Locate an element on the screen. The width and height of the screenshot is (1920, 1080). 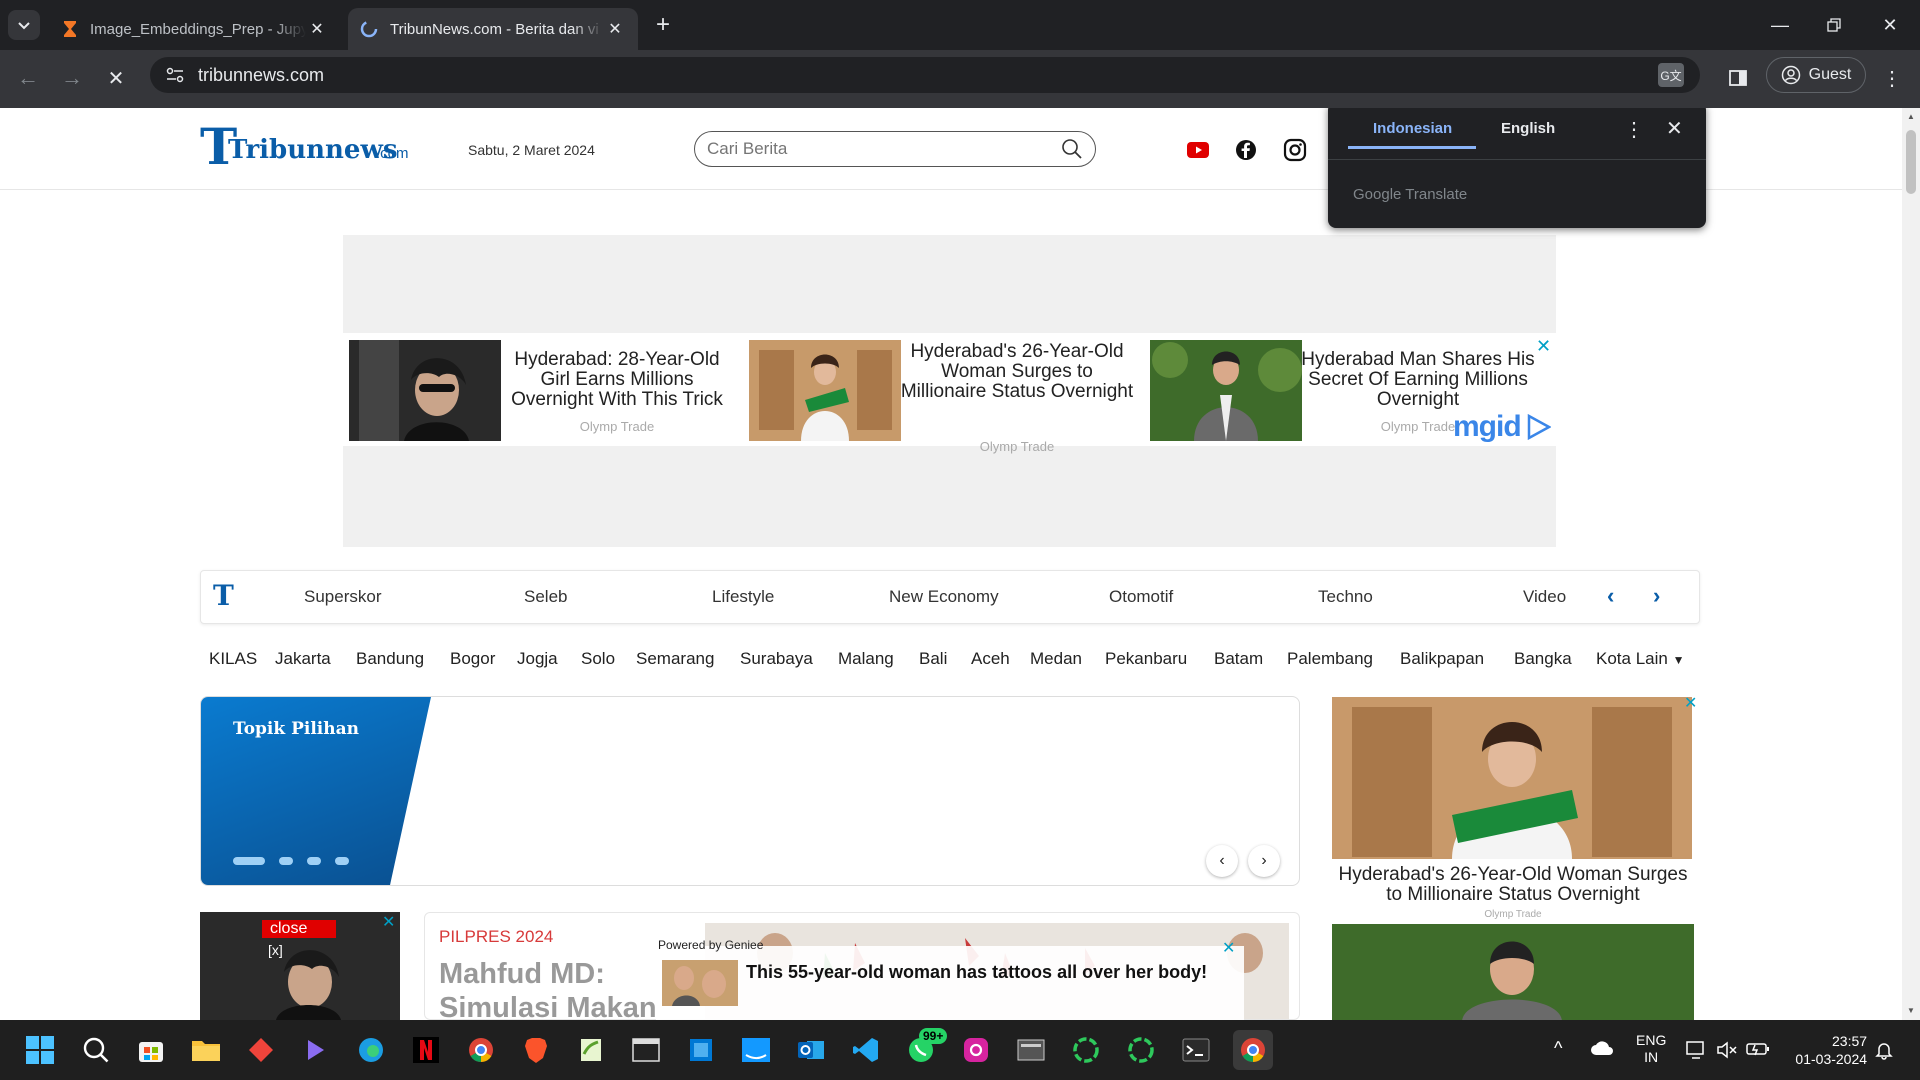
copilot-icon is located at coordinates (316, 1050).